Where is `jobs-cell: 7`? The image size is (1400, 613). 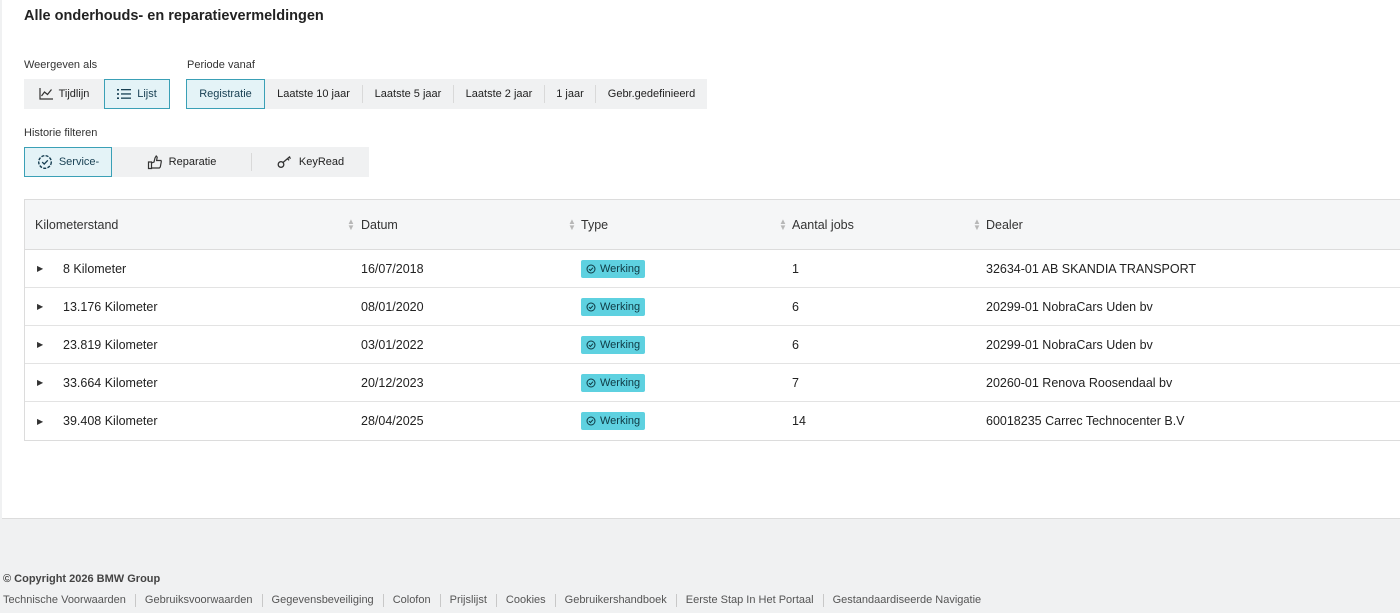 jobs-cell: 7 is located at coordinates (795, 382).